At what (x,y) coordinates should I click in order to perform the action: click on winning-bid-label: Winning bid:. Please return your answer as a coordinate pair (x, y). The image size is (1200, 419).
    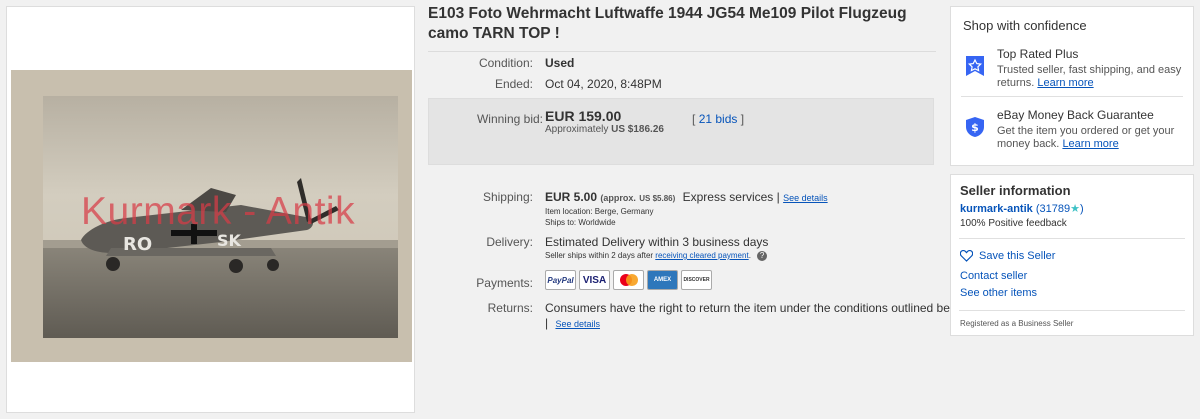
    Looking at the image, I should click on (509, 119).